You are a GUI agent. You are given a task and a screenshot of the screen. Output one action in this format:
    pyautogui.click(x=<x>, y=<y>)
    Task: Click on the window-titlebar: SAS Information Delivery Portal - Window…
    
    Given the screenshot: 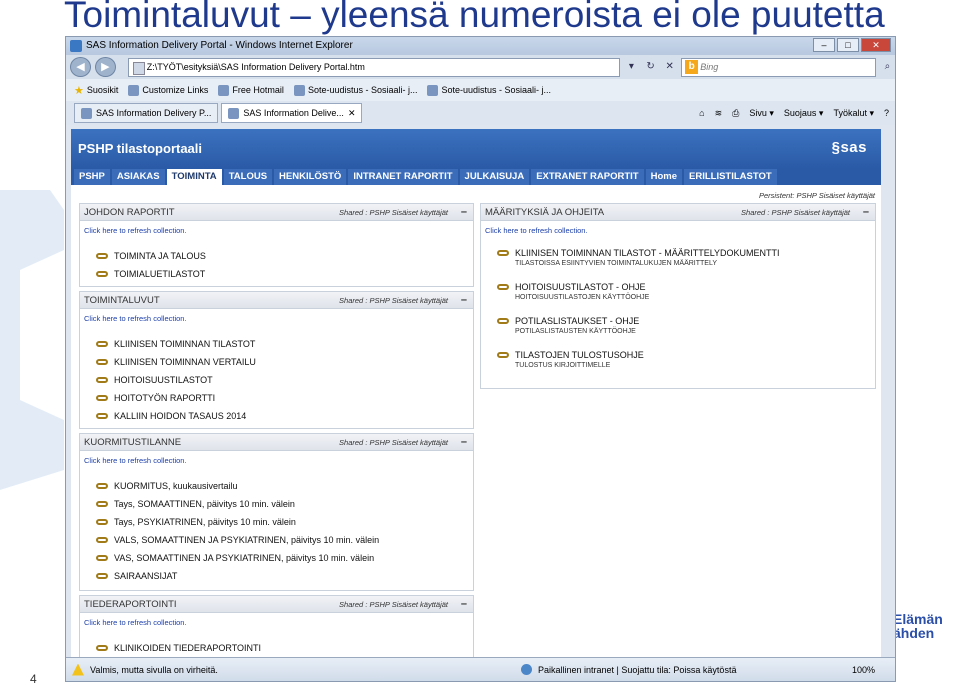 What is the action you would take?
    pyautogui.click(x=480, y=46)
    